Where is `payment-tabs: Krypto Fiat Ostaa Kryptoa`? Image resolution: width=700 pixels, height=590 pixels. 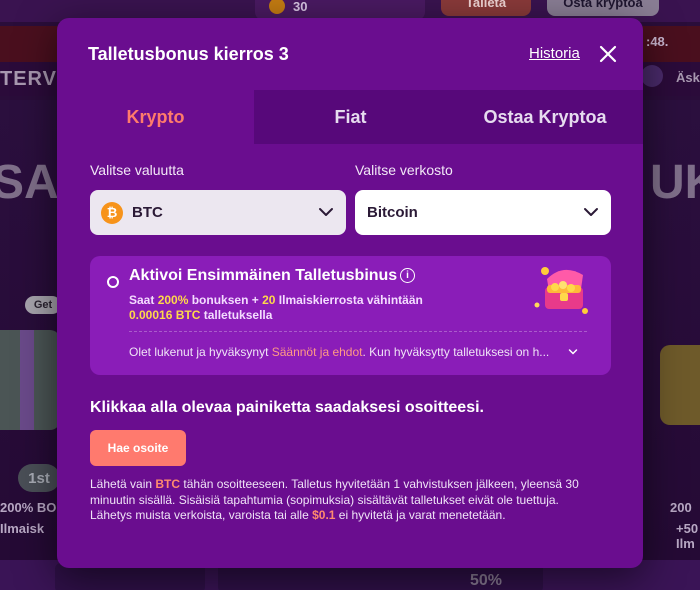
payment-tabs: Krypto Fiat Ostaa Kryptoa is located at coordinates (350, 117).